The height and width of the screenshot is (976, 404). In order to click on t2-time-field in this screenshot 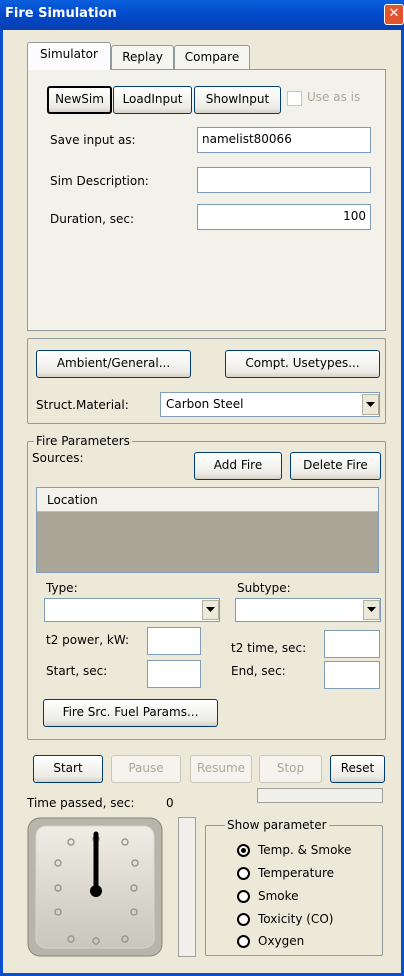, I will do `click(352, 644)`.